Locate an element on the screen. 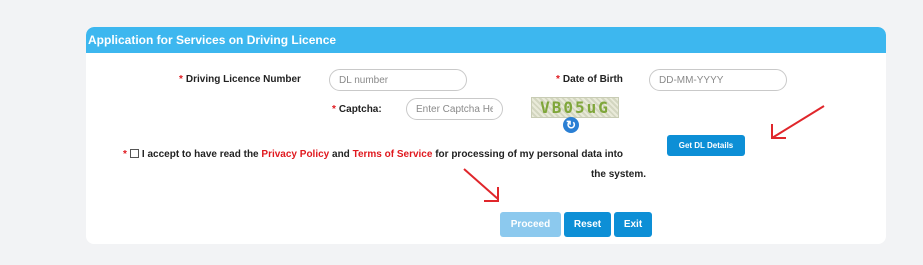 Image resolution: width=923 pixels, height=265 pixels. dl-number-label-text: Driving Licence Number is located at coordinates (243, 79).